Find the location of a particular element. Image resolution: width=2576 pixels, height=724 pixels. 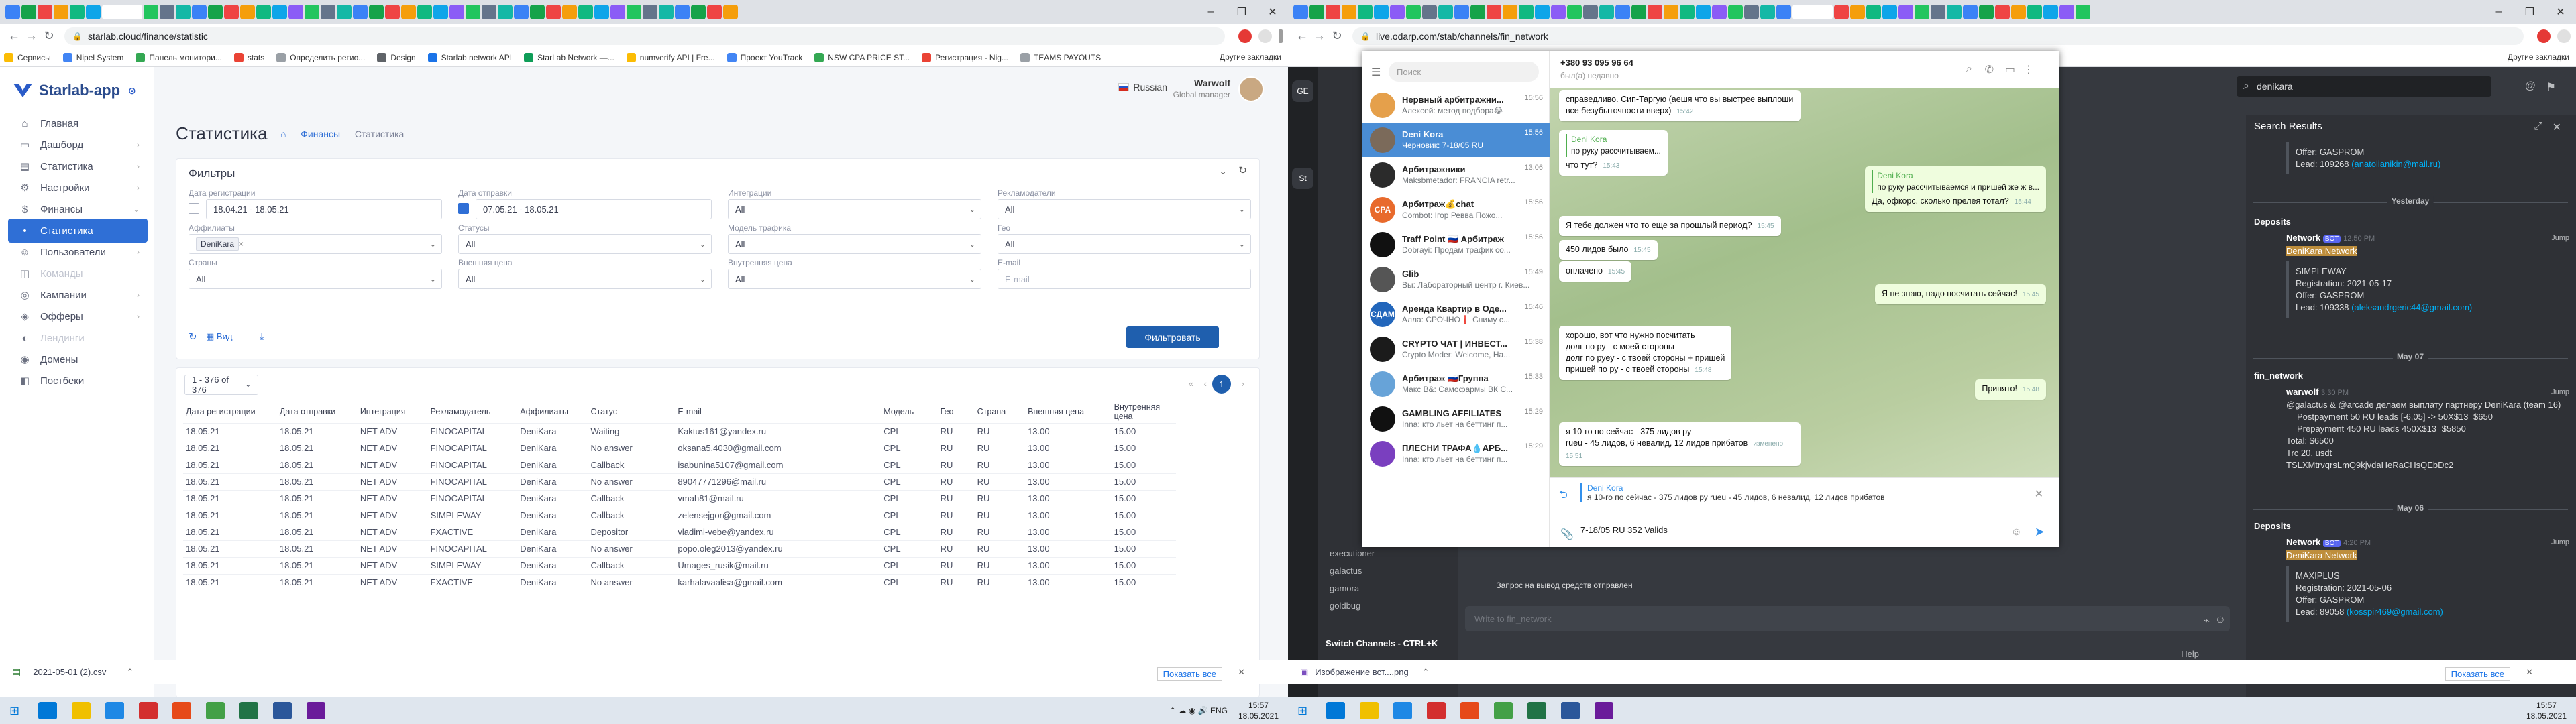

filter-checkbox is located at coordinates (463, 209).